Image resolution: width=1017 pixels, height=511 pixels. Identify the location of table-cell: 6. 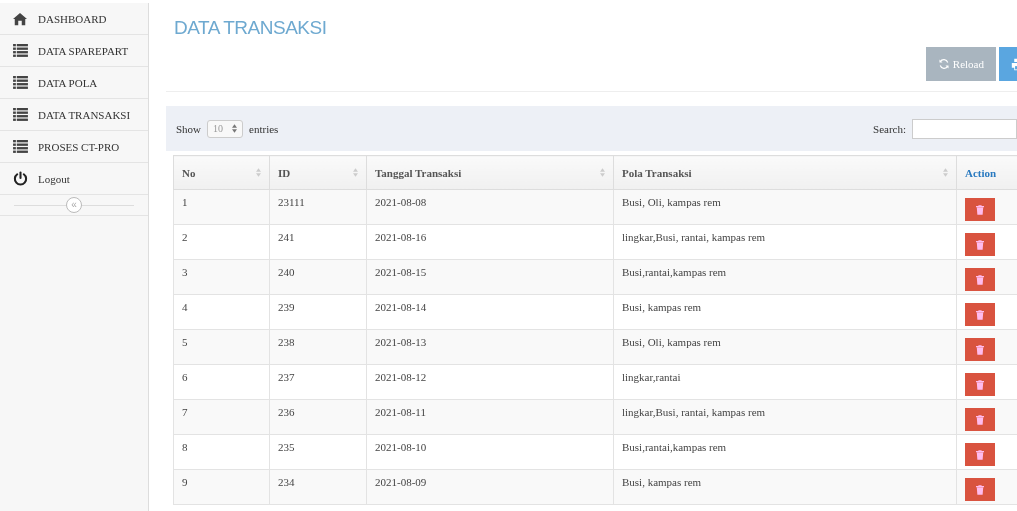
(221, 382).